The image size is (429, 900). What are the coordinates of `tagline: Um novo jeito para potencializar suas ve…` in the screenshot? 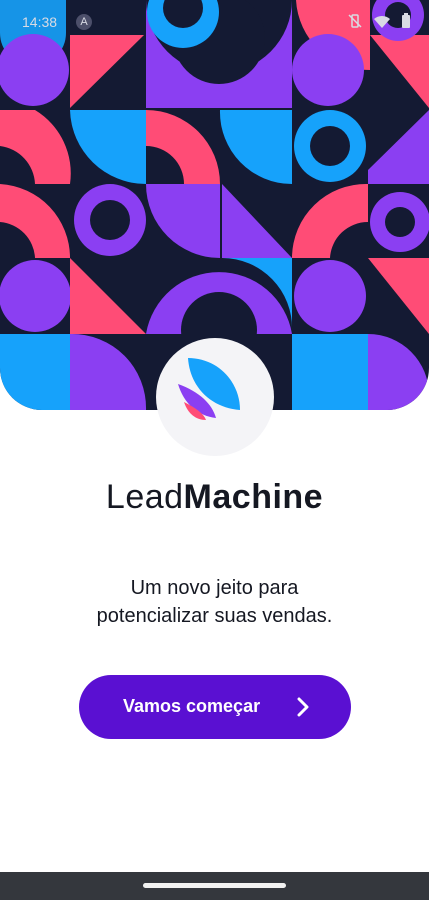 It's located at (214, 602).